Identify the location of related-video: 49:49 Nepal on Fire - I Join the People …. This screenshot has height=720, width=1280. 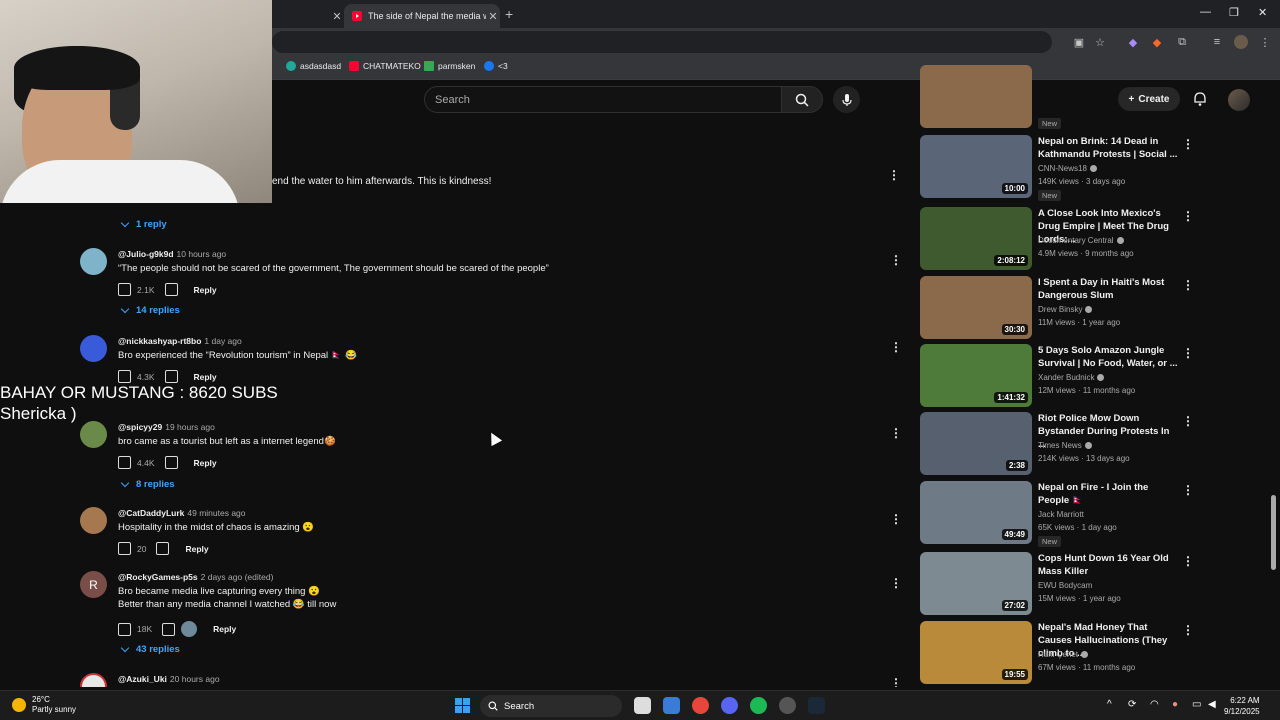
(1095, 514).